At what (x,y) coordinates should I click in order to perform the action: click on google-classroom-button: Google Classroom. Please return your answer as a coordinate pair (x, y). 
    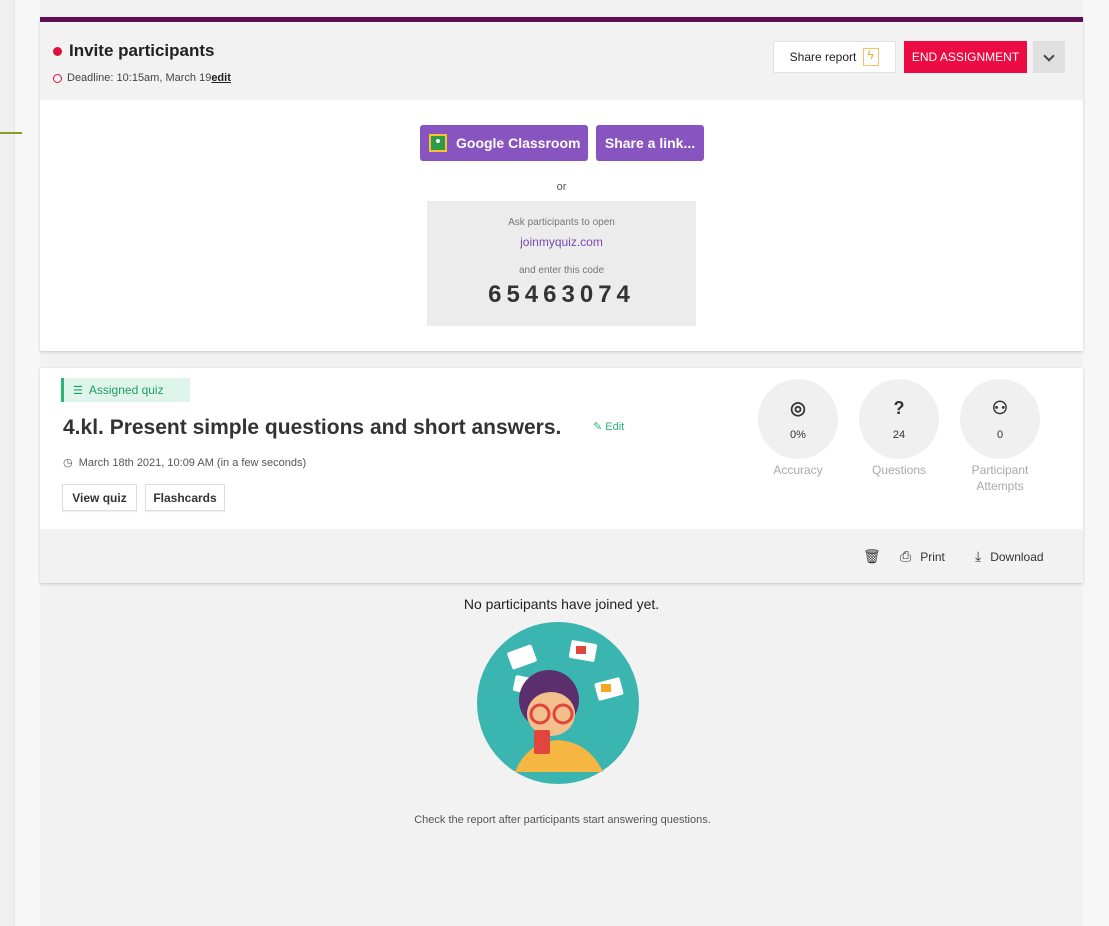
    Looking at the image, I should click on (504, 143).